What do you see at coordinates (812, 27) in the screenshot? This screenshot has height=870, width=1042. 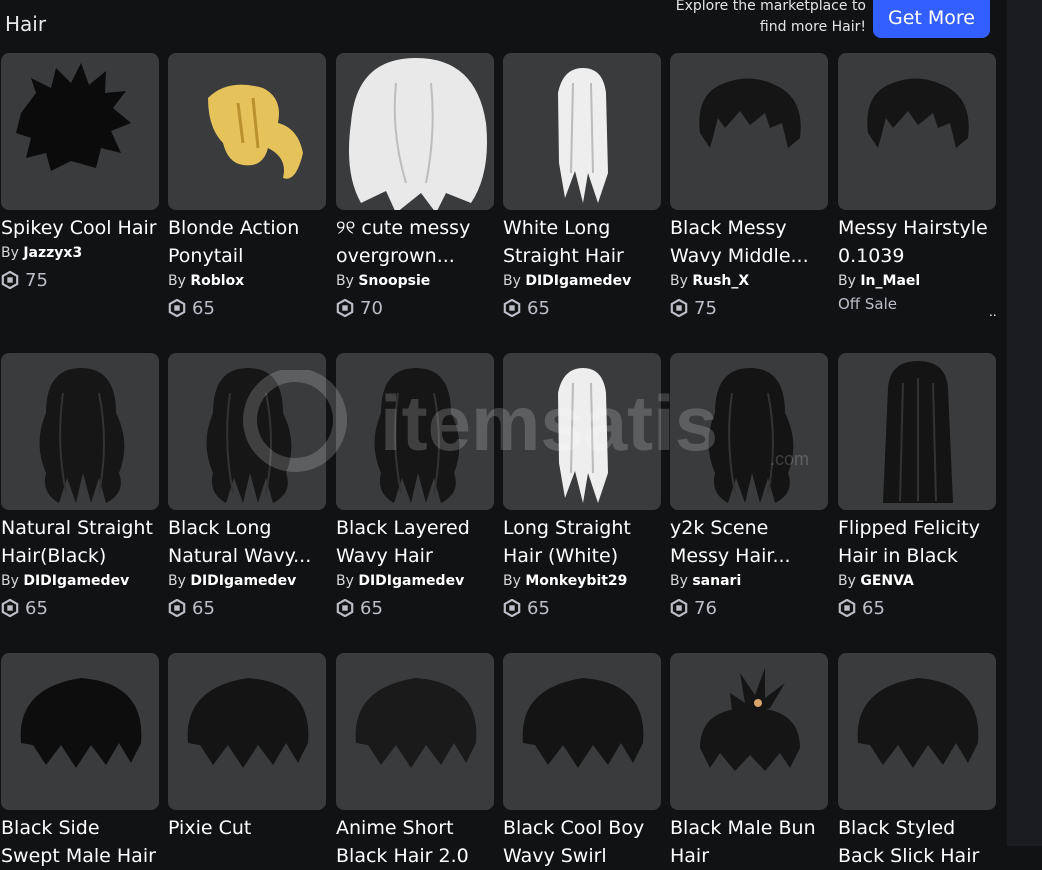 I see `promo-line-2: find more Hair!` at bounding box center [812, 27].